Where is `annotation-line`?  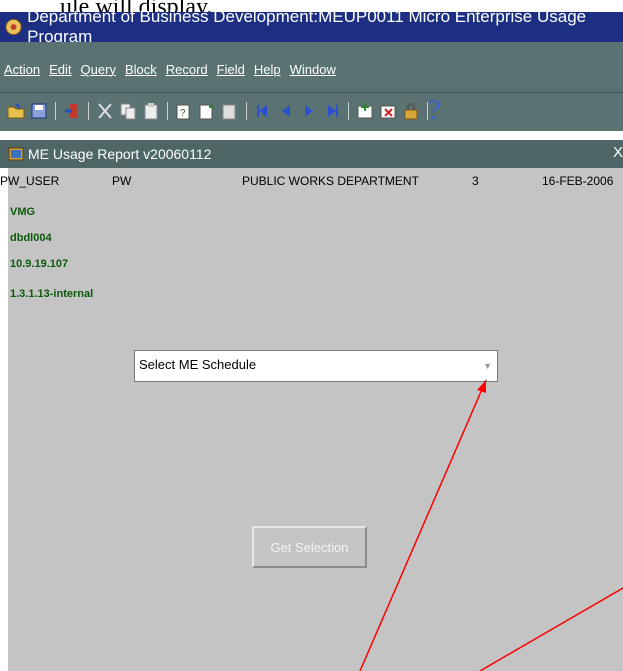
annotation-line is located at coordinates (551, 629).